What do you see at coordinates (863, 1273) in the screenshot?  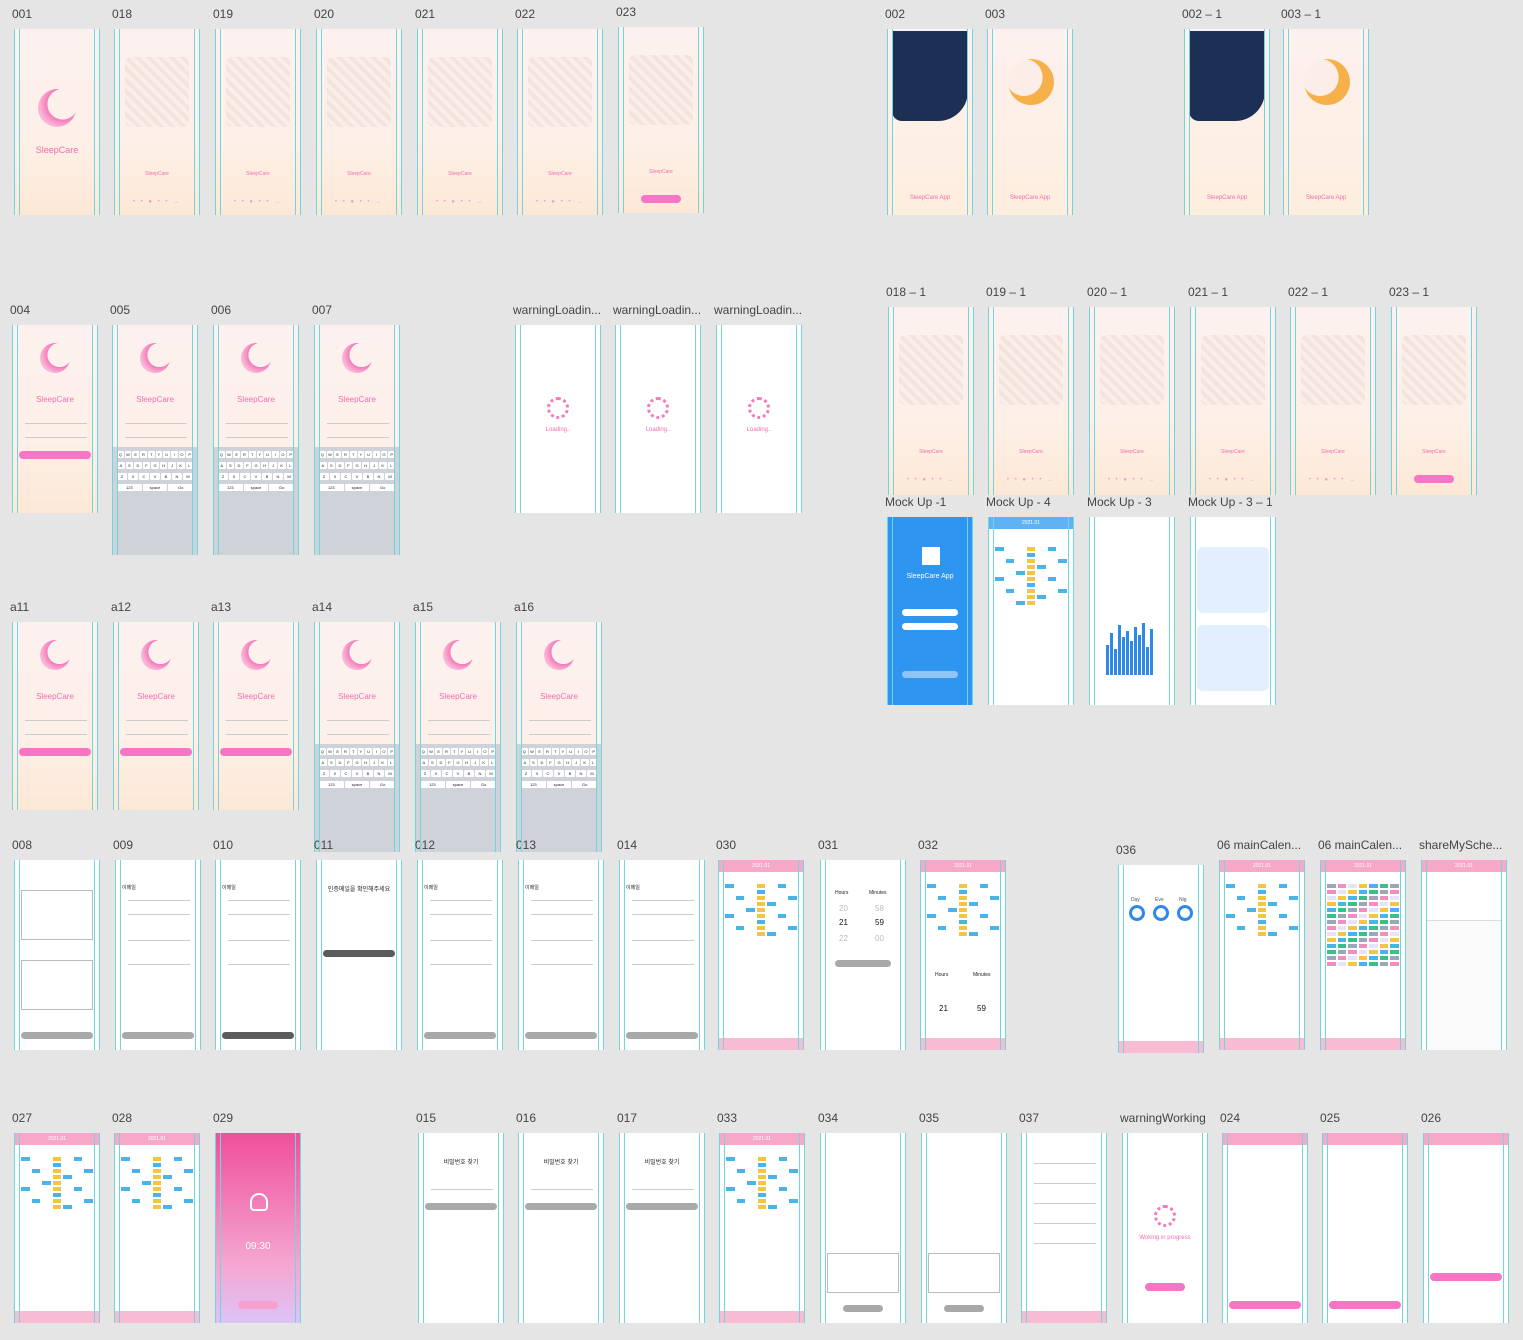 I see `memo-box` at bounding box center [863, 1273].